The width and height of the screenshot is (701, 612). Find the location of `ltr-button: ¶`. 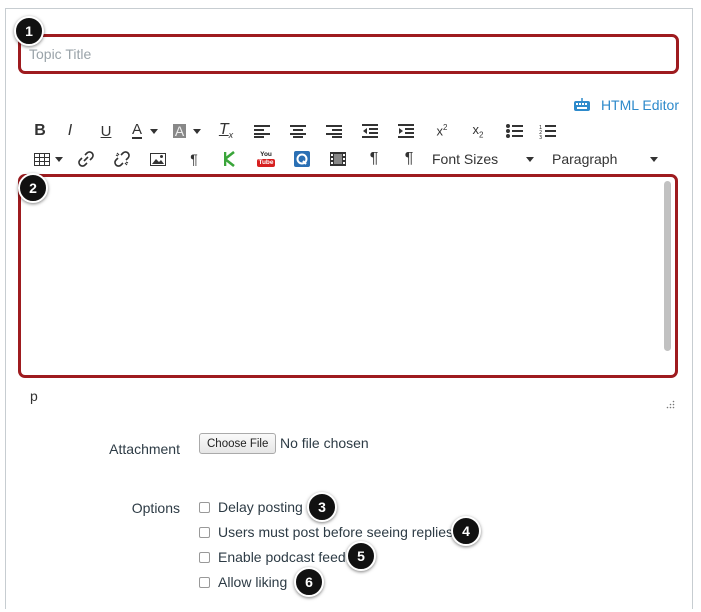

ltr-button: ¶ is located at coordinates (374, 159).